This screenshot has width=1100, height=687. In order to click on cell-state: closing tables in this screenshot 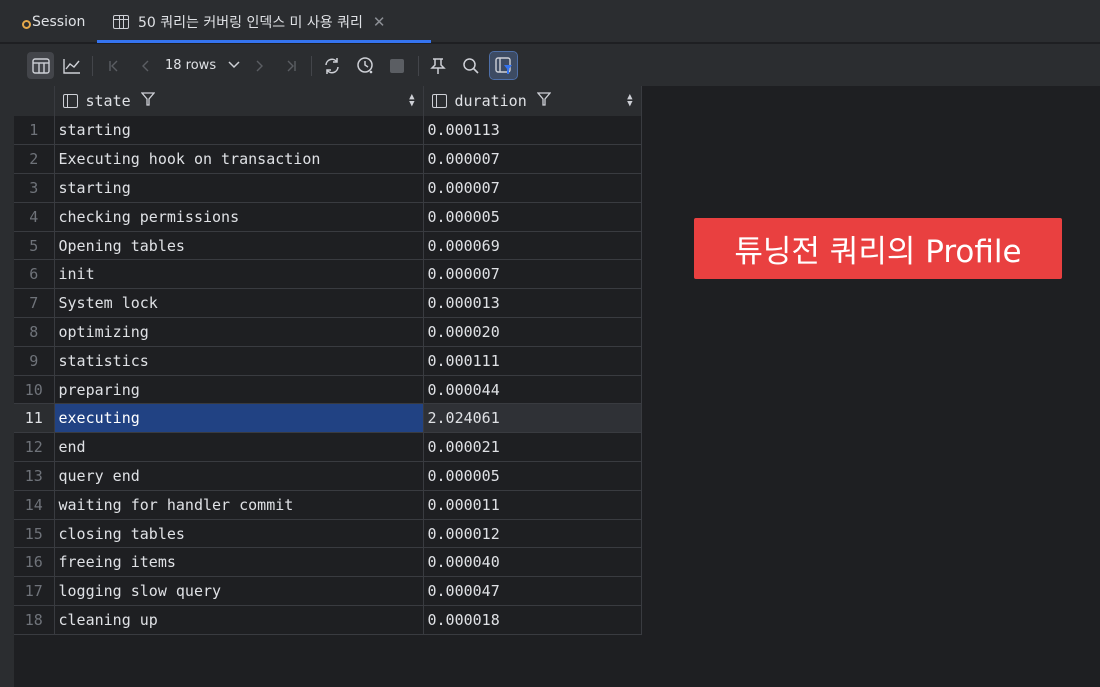, I will do `click(239, 534)`.